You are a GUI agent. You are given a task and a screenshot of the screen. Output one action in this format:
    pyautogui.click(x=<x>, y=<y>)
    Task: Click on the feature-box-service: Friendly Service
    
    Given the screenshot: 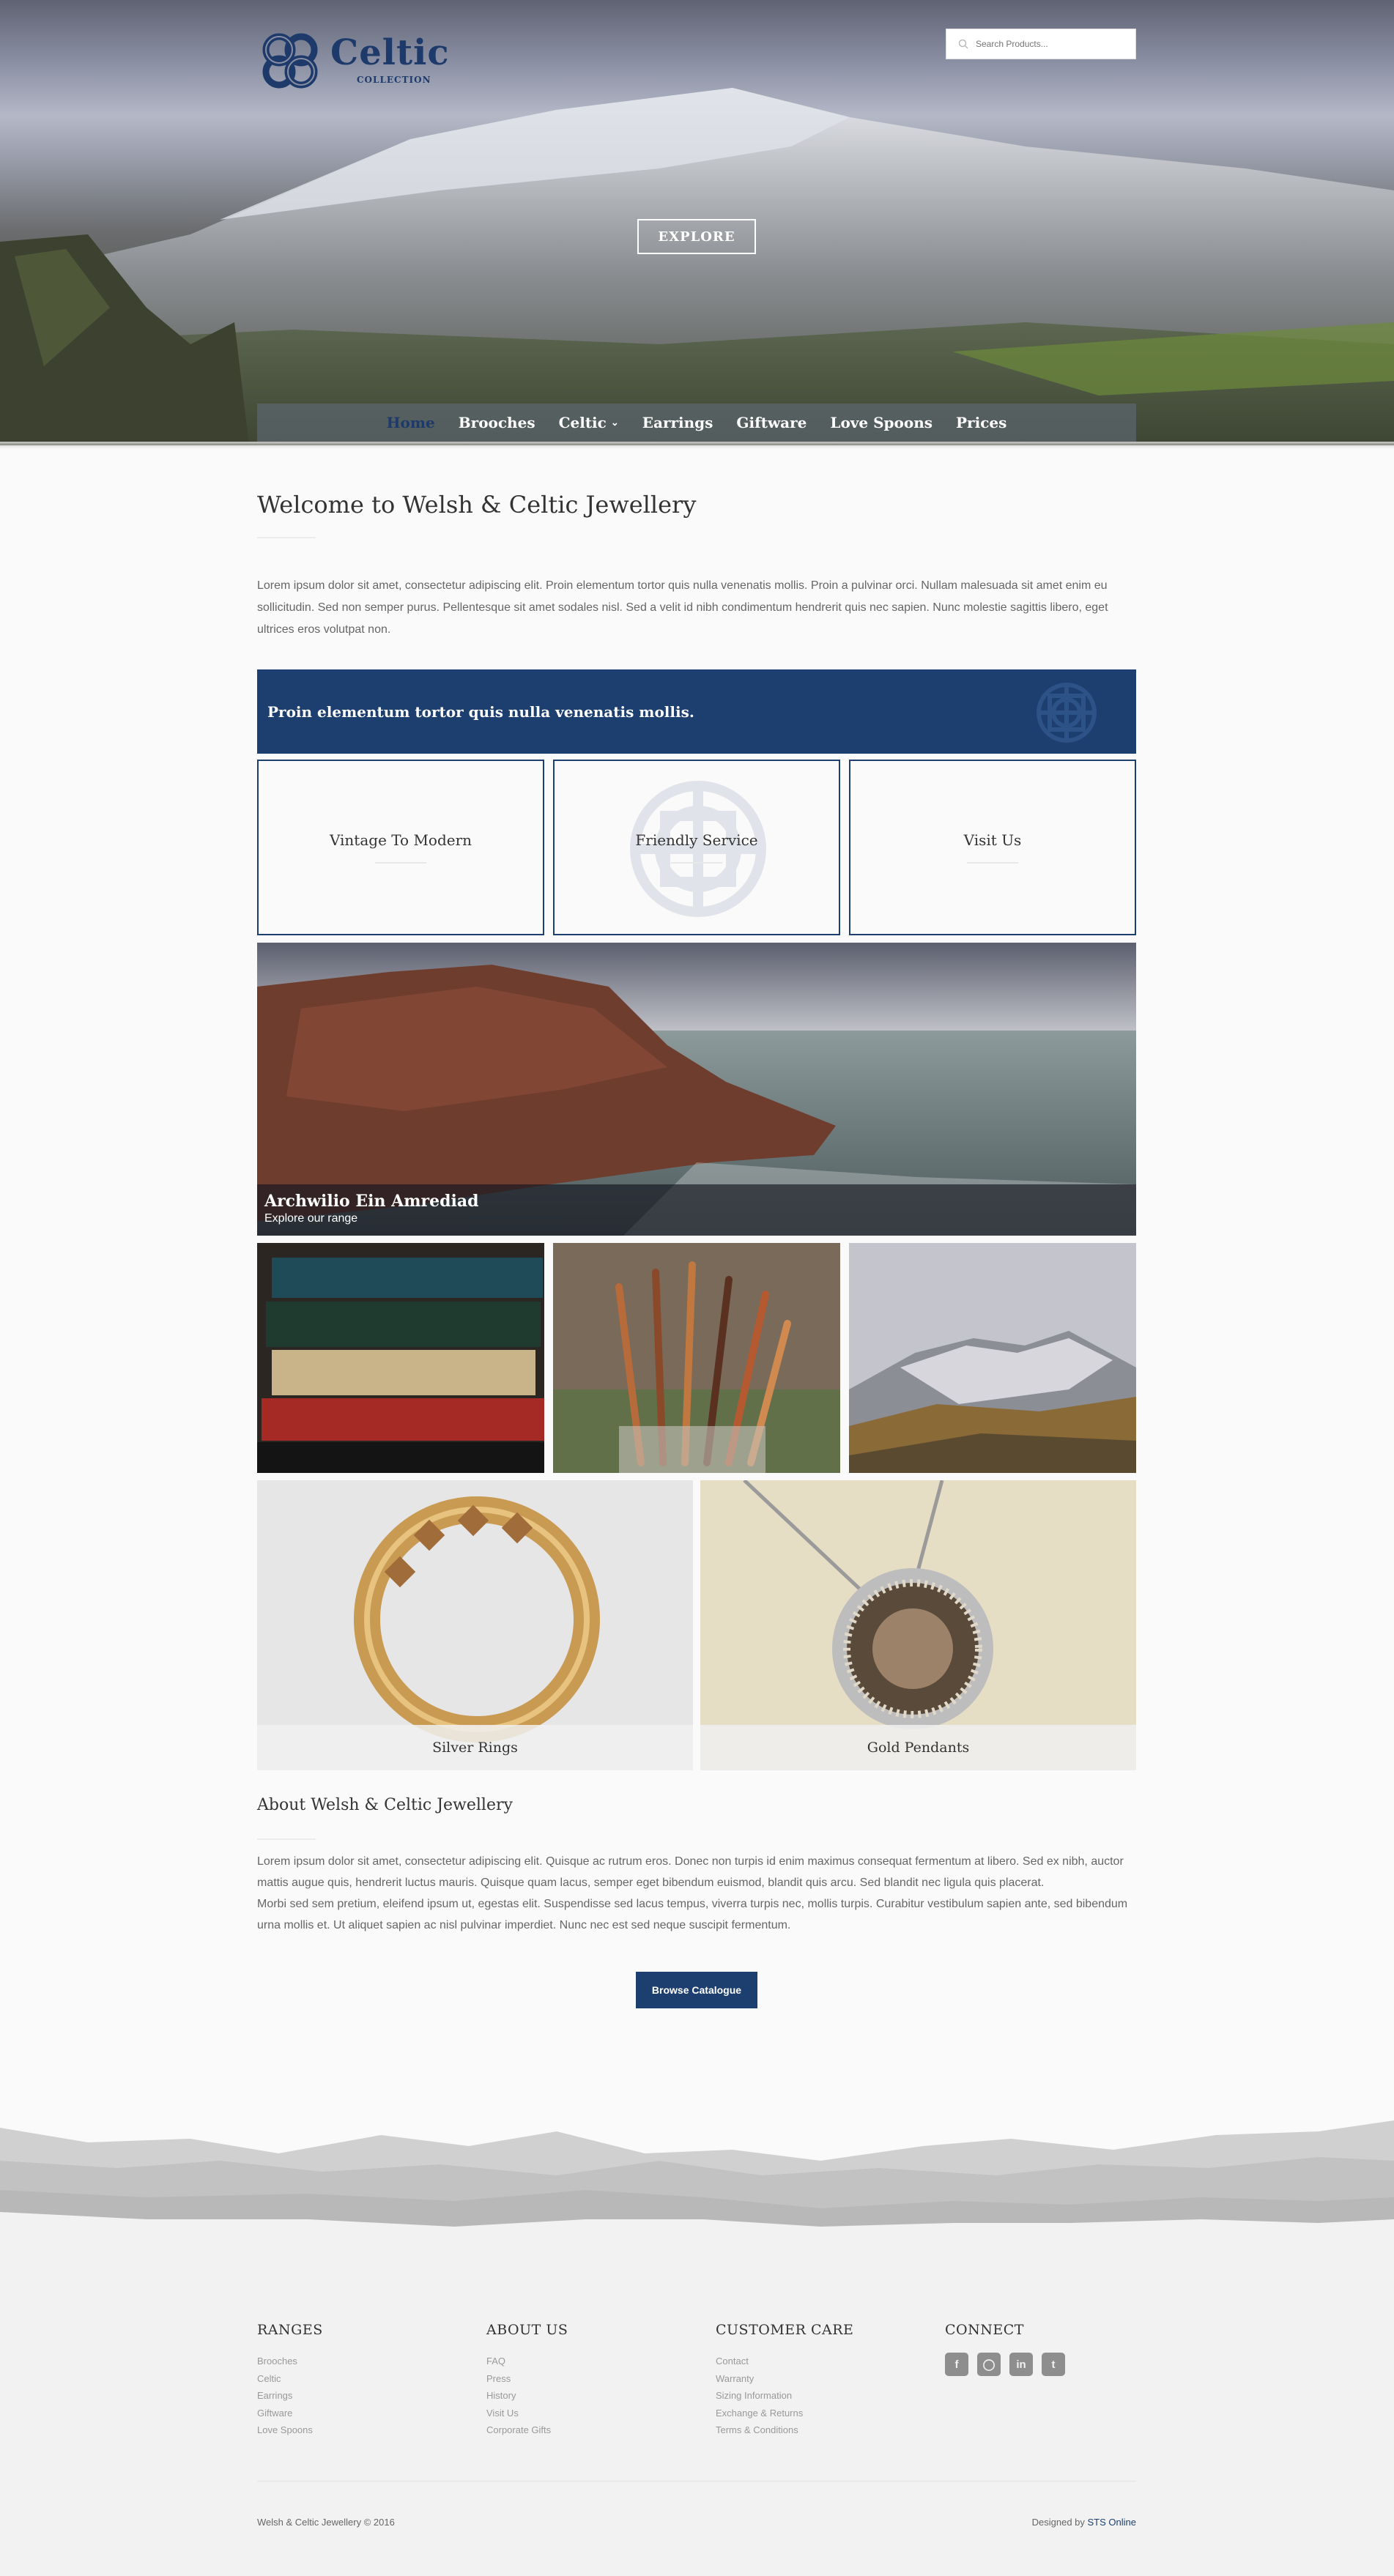 What is the action you would take?
    pyautogui.click(x=696, y=847)
    